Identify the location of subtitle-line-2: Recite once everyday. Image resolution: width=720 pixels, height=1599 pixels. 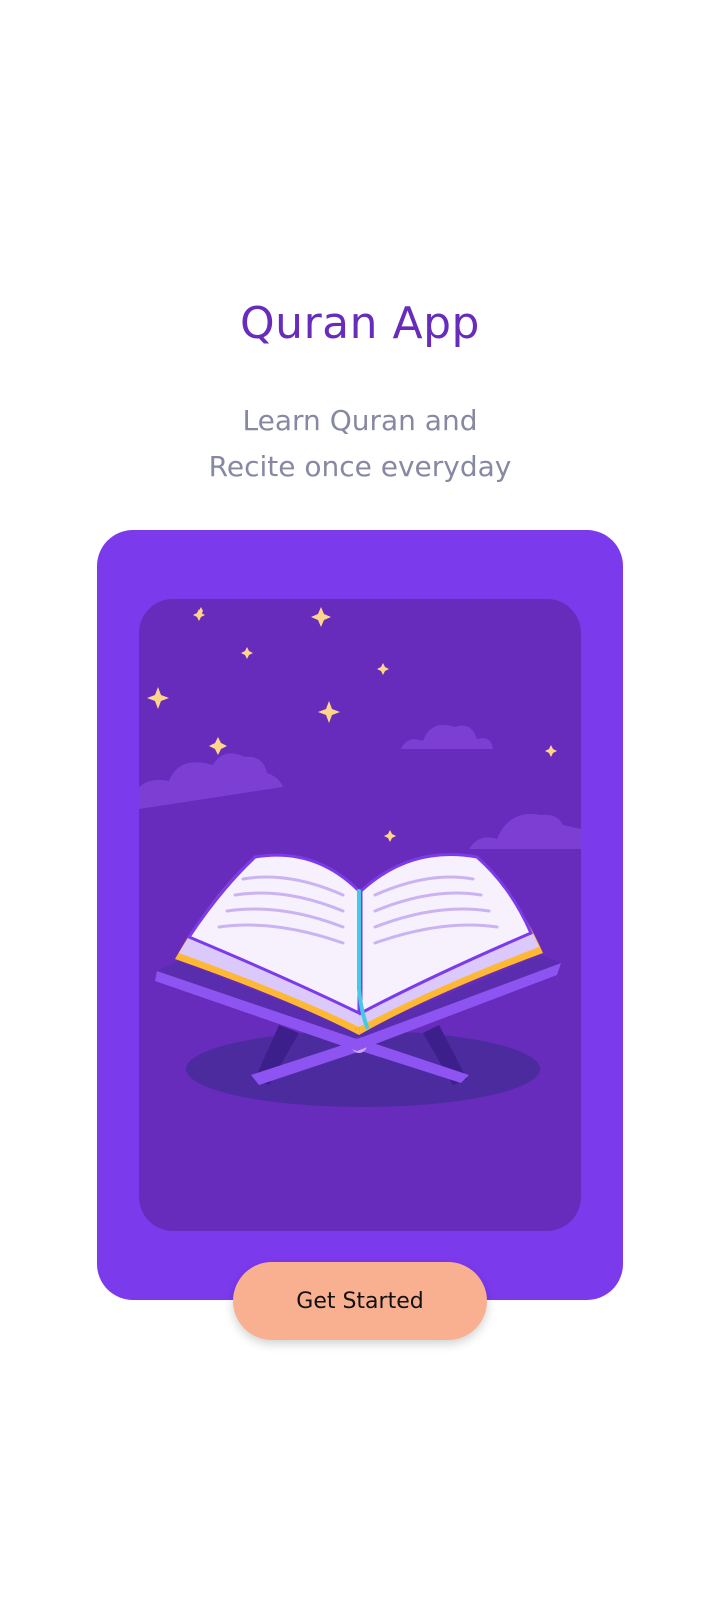
(360, 466).